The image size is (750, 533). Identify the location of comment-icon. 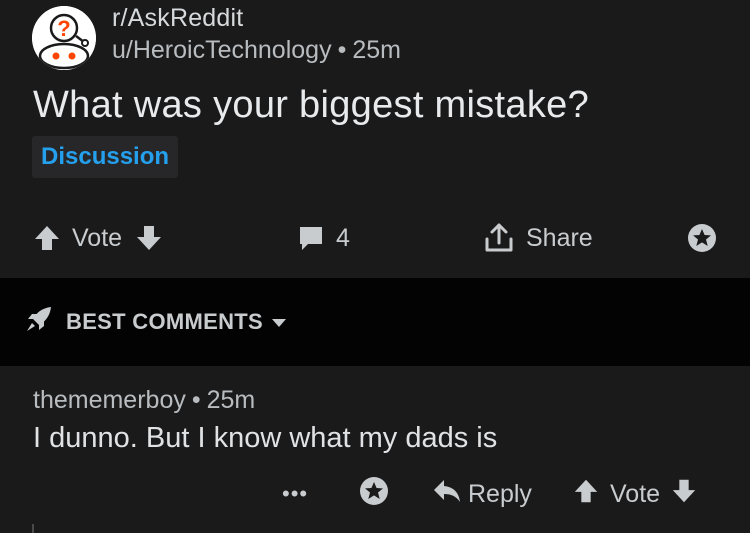
(311, 238).